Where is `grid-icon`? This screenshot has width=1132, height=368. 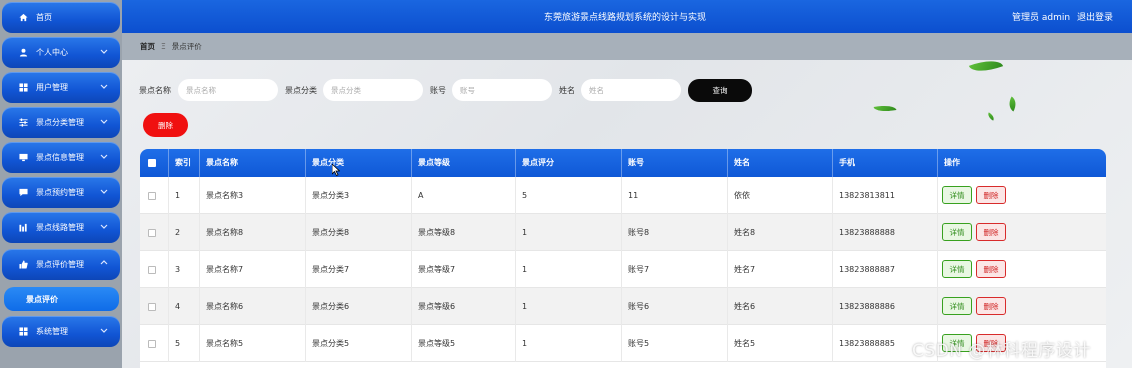 grid-icon is located at coordinates (23, 332).